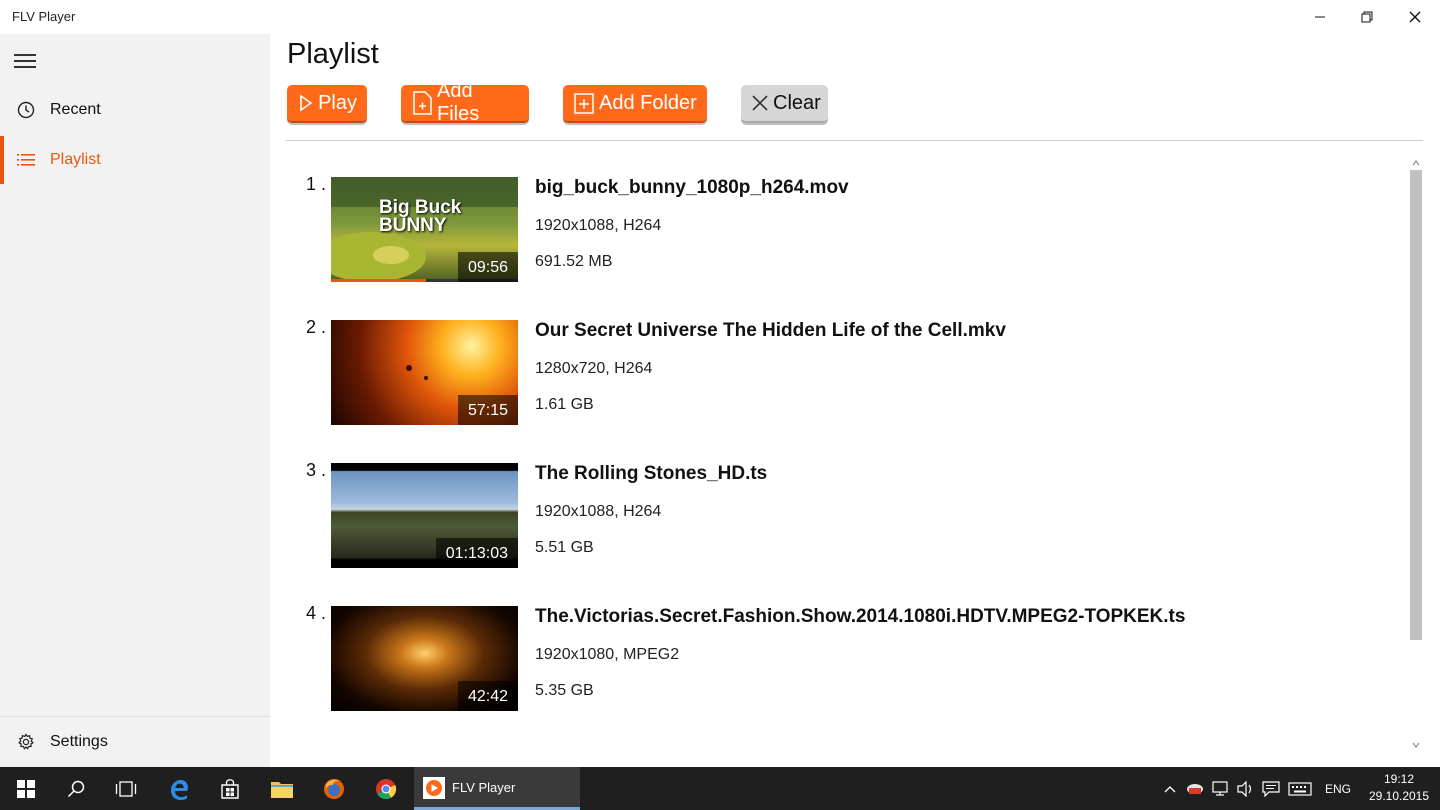 The width and height of the screenshot is (1440, 810). What do you see at coordinates (1399, 796) in the screenshot?
I see `clock-date: 29.10.2015` at bounding box center [1399, 796].